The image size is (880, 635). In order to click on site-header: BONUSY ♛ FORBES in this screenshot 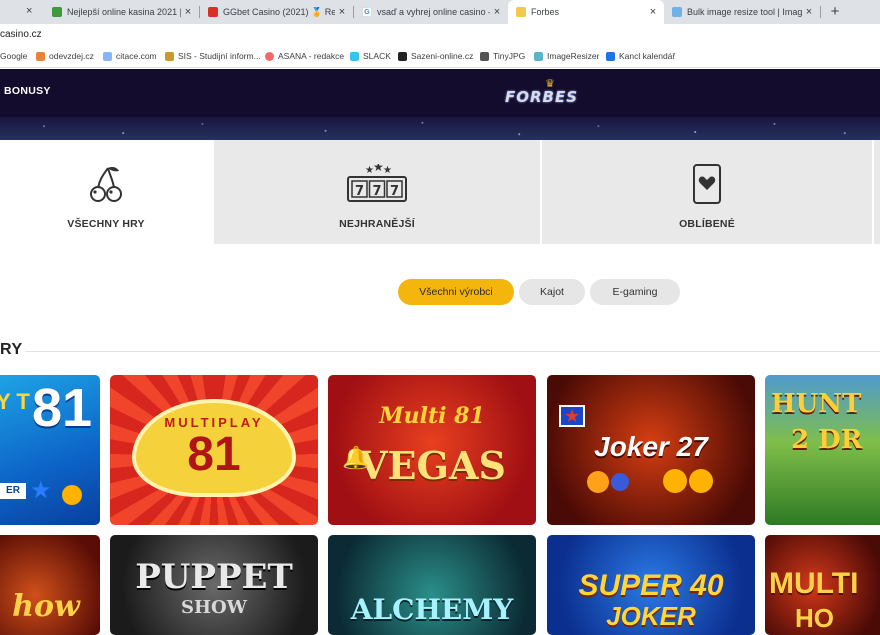, I will do `click(440, 104)`.